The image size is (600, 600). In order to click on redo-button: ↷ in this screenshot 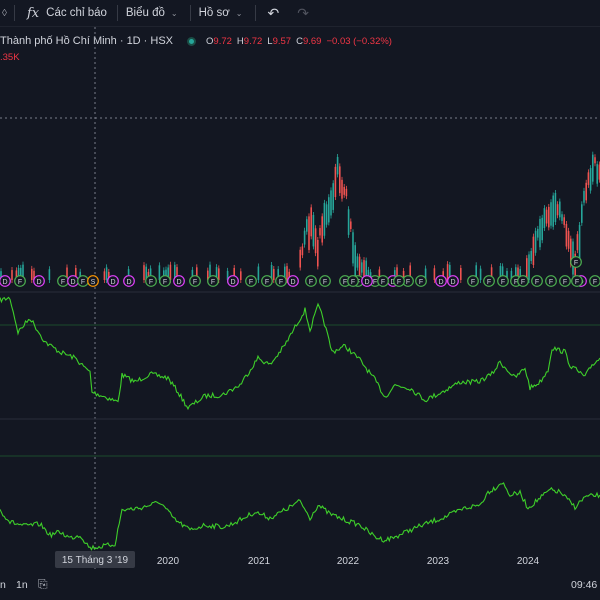, I will do `click(303, 13)`.